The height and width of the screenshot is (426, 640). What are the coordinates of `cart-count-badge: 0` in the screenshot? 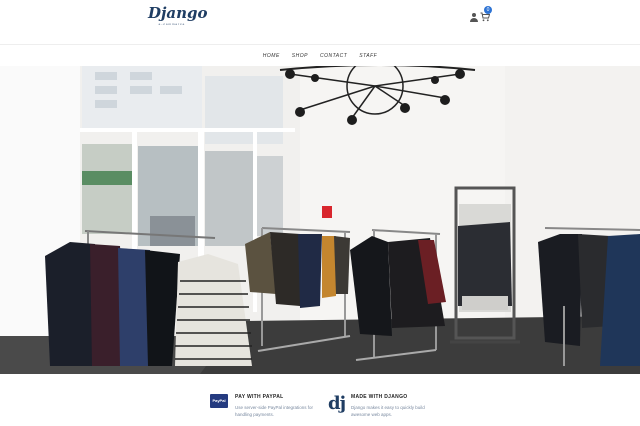 It's located at (488, 10).